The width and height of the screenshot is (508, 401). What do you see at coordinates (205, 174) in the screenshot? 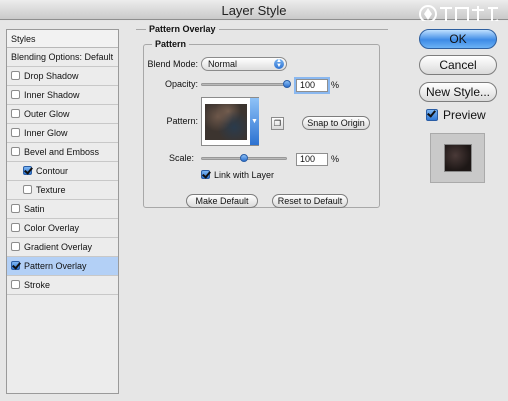
I see `link-with-layer-checkbox` at bounding box center [205, 174].